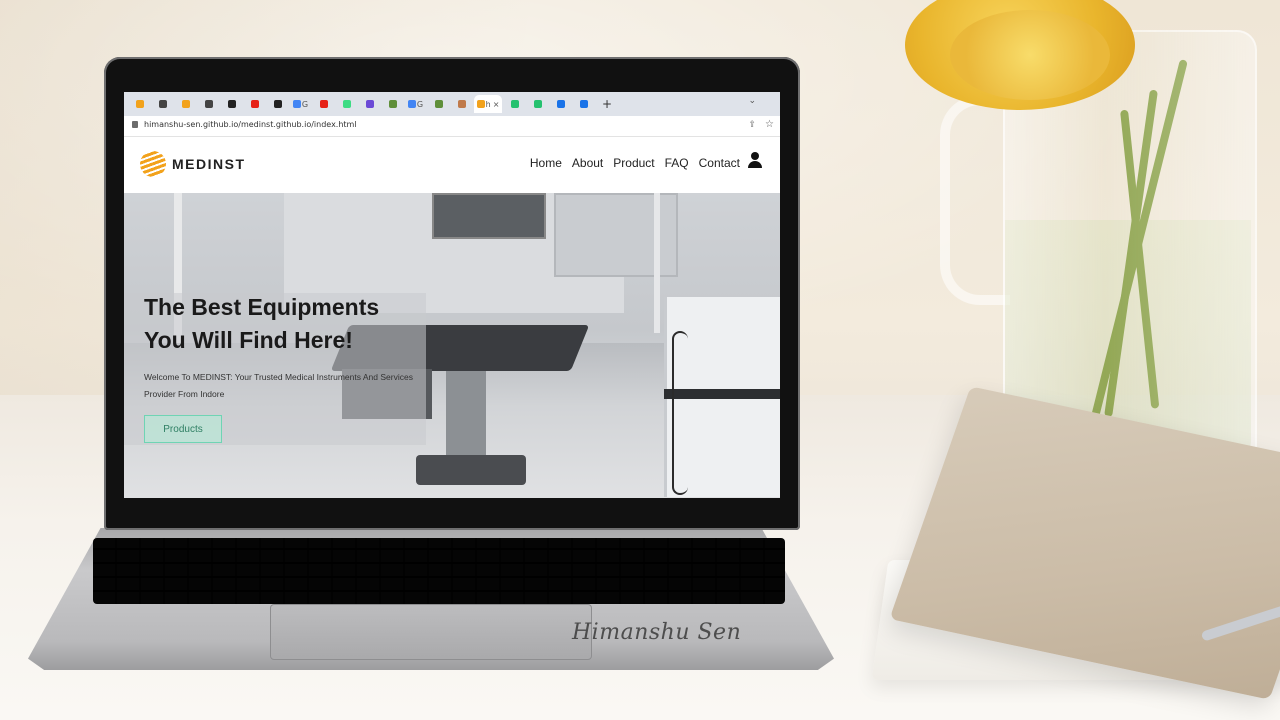  I want to click on site-navbar: MEDINST Home About Product FAQ Contact, so click(452, 165).